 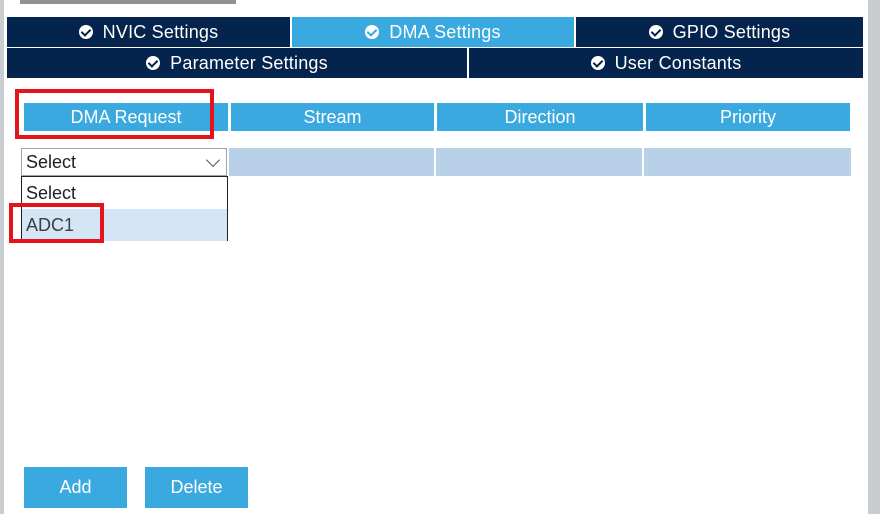 I want to click on window-left-border, so click(x=2, y=257).